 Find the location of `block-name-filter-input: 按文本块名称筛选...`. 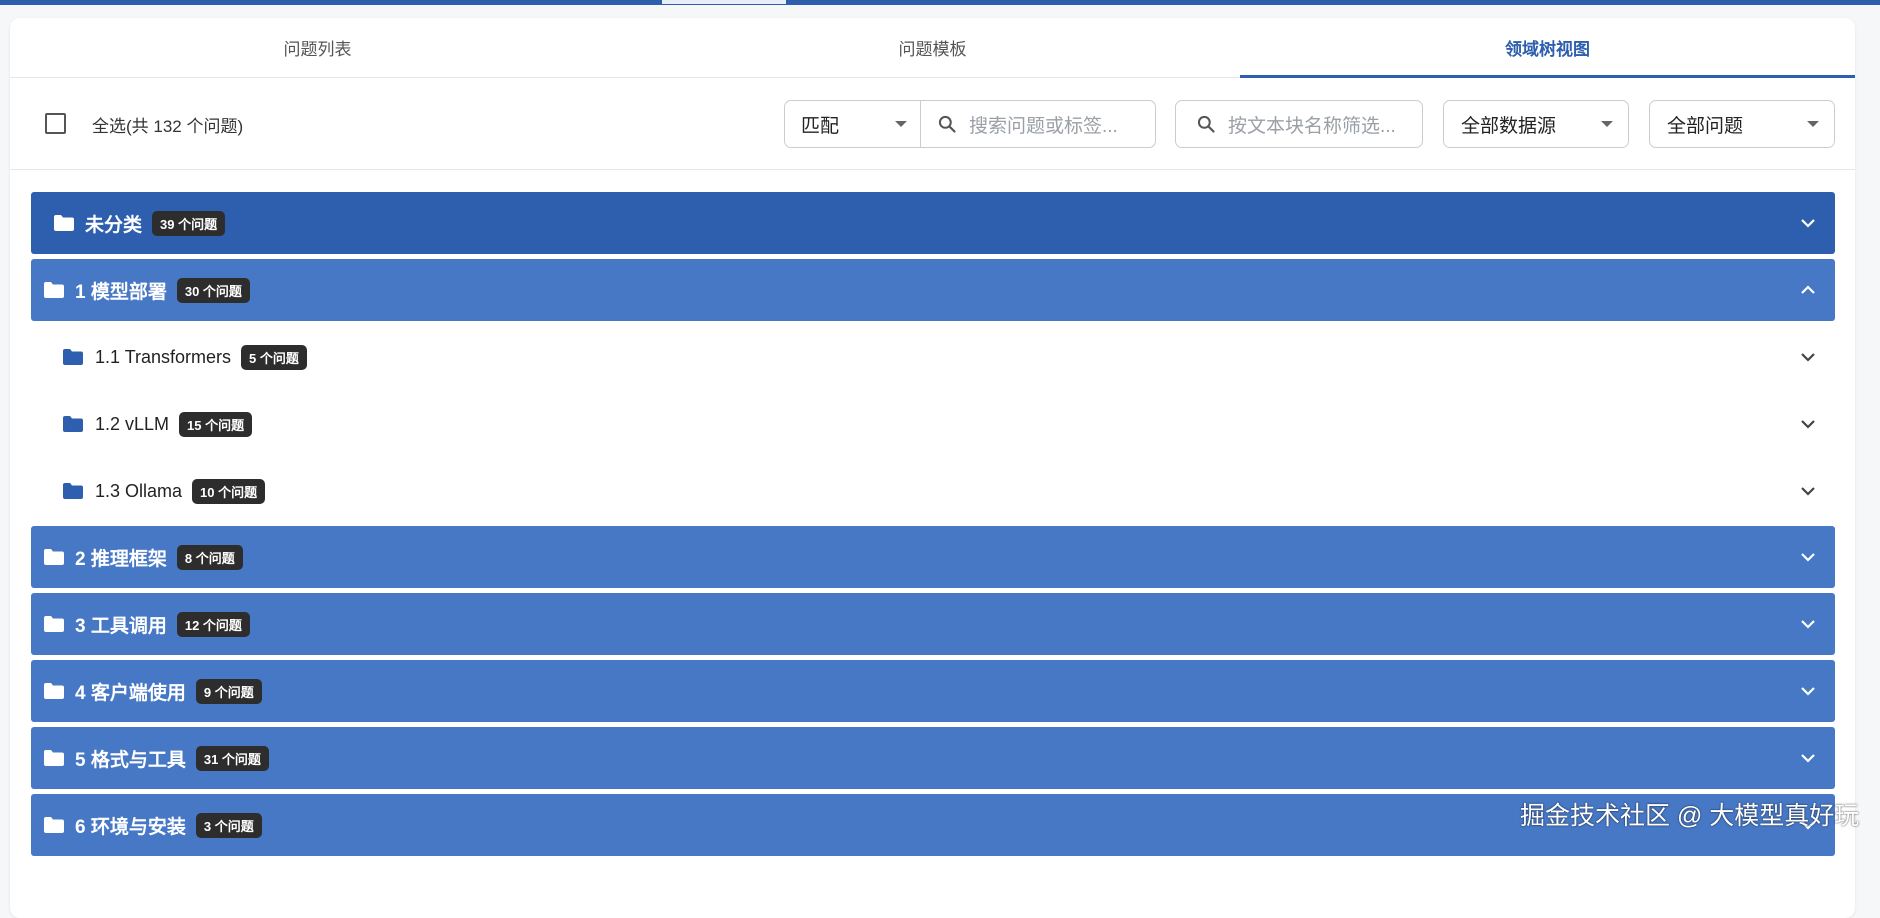

block-name-filter-input: 按文本块名称筛选... is located at coordinates (1299, 124).